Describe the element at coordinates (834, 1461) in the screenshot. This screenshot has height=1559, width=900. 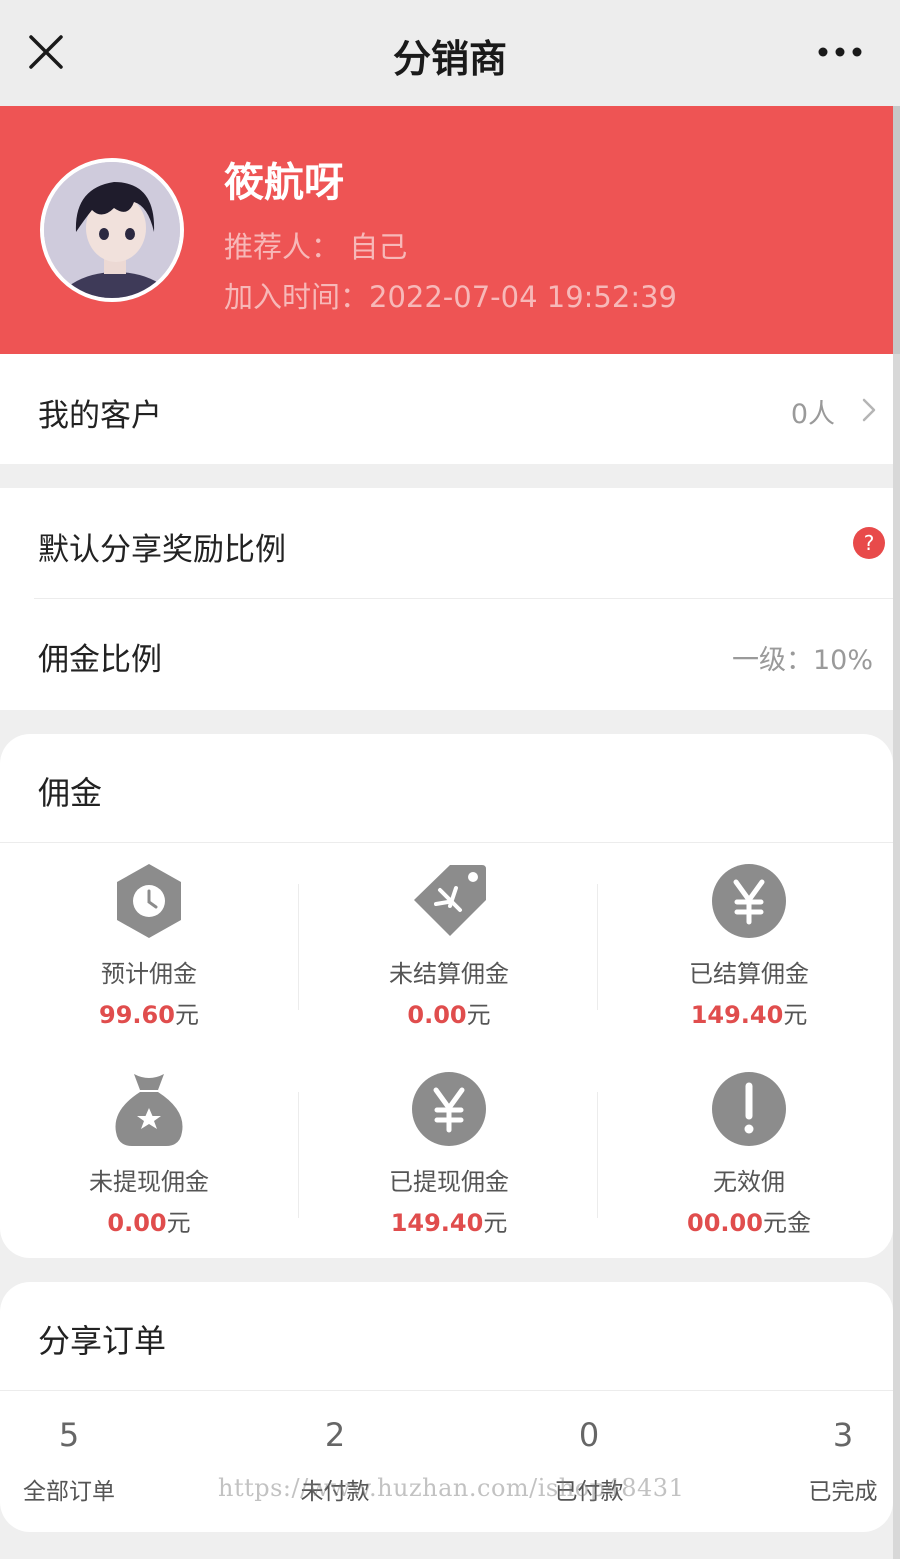
I see `order-stat-completed: 3 已完成` at that location.